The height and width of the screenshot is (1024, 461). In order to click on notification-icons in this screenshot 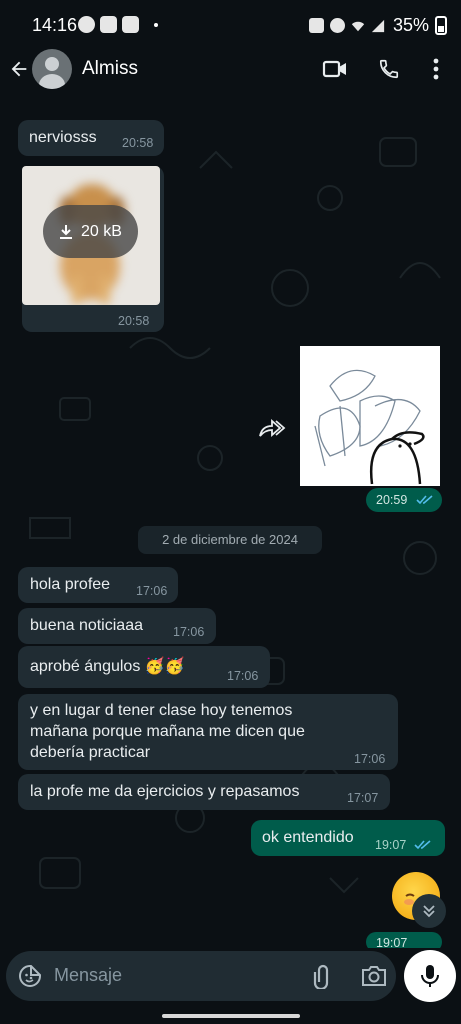, I will do `click(118, 24)`.